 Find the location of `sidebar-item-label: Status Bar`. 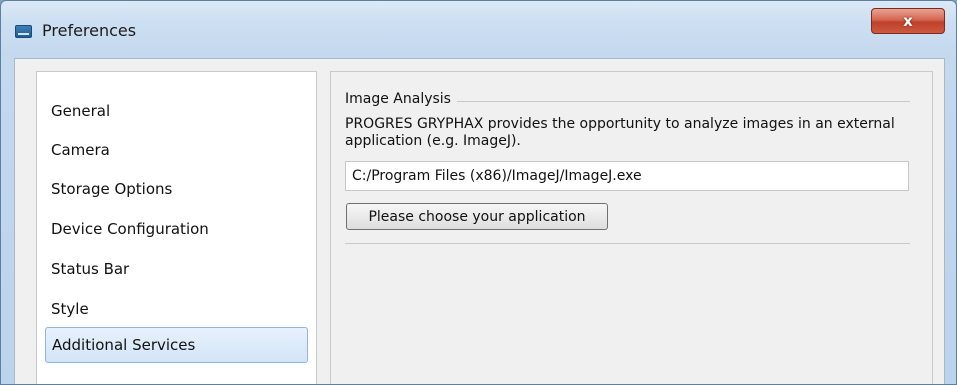

sidebar-item-label: Status Bar is located at coordinates (90, 269).